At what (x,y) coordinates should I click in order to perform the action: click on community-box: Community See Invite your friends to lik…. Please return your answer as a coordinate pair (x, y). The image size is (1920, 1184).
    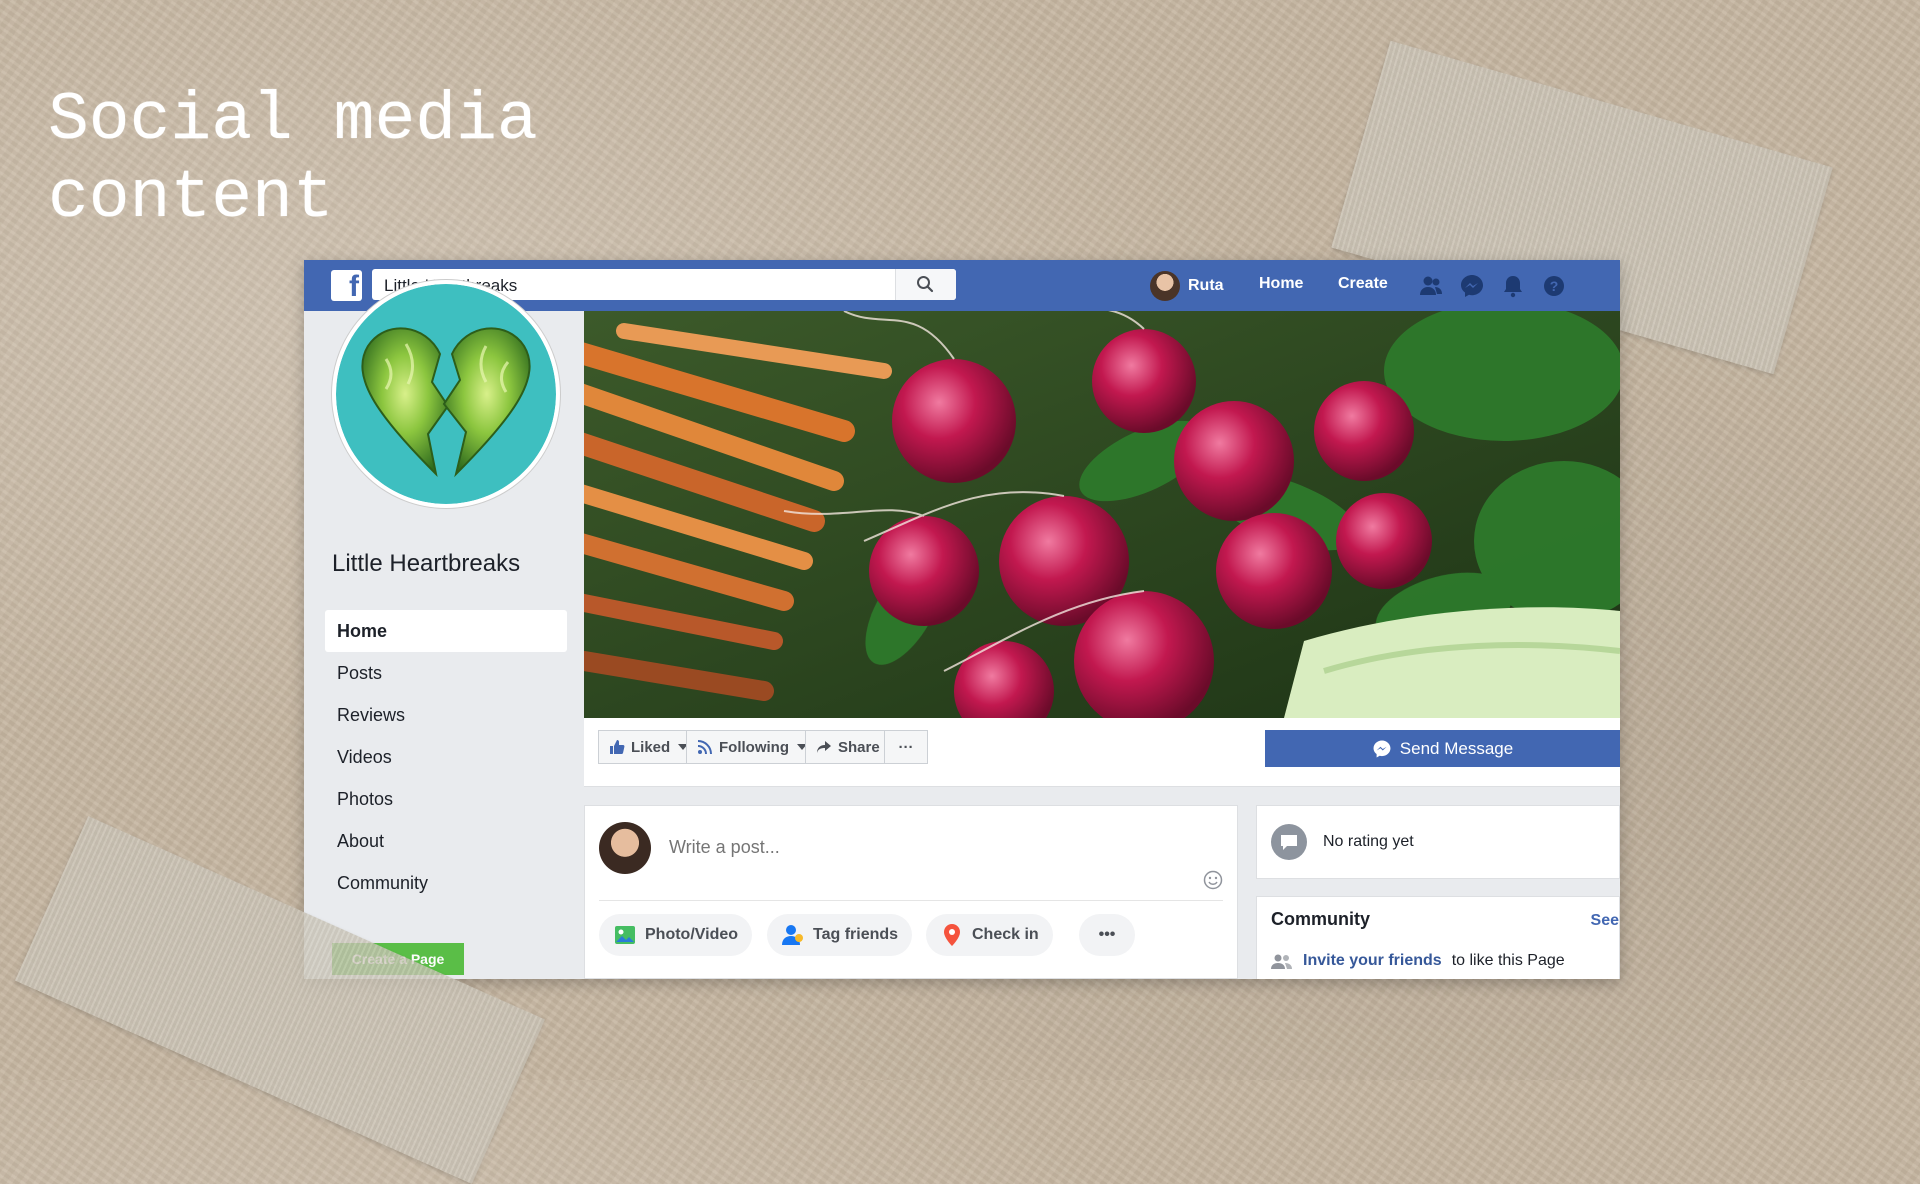
    Looking at the image, I should click on (1438, 937).